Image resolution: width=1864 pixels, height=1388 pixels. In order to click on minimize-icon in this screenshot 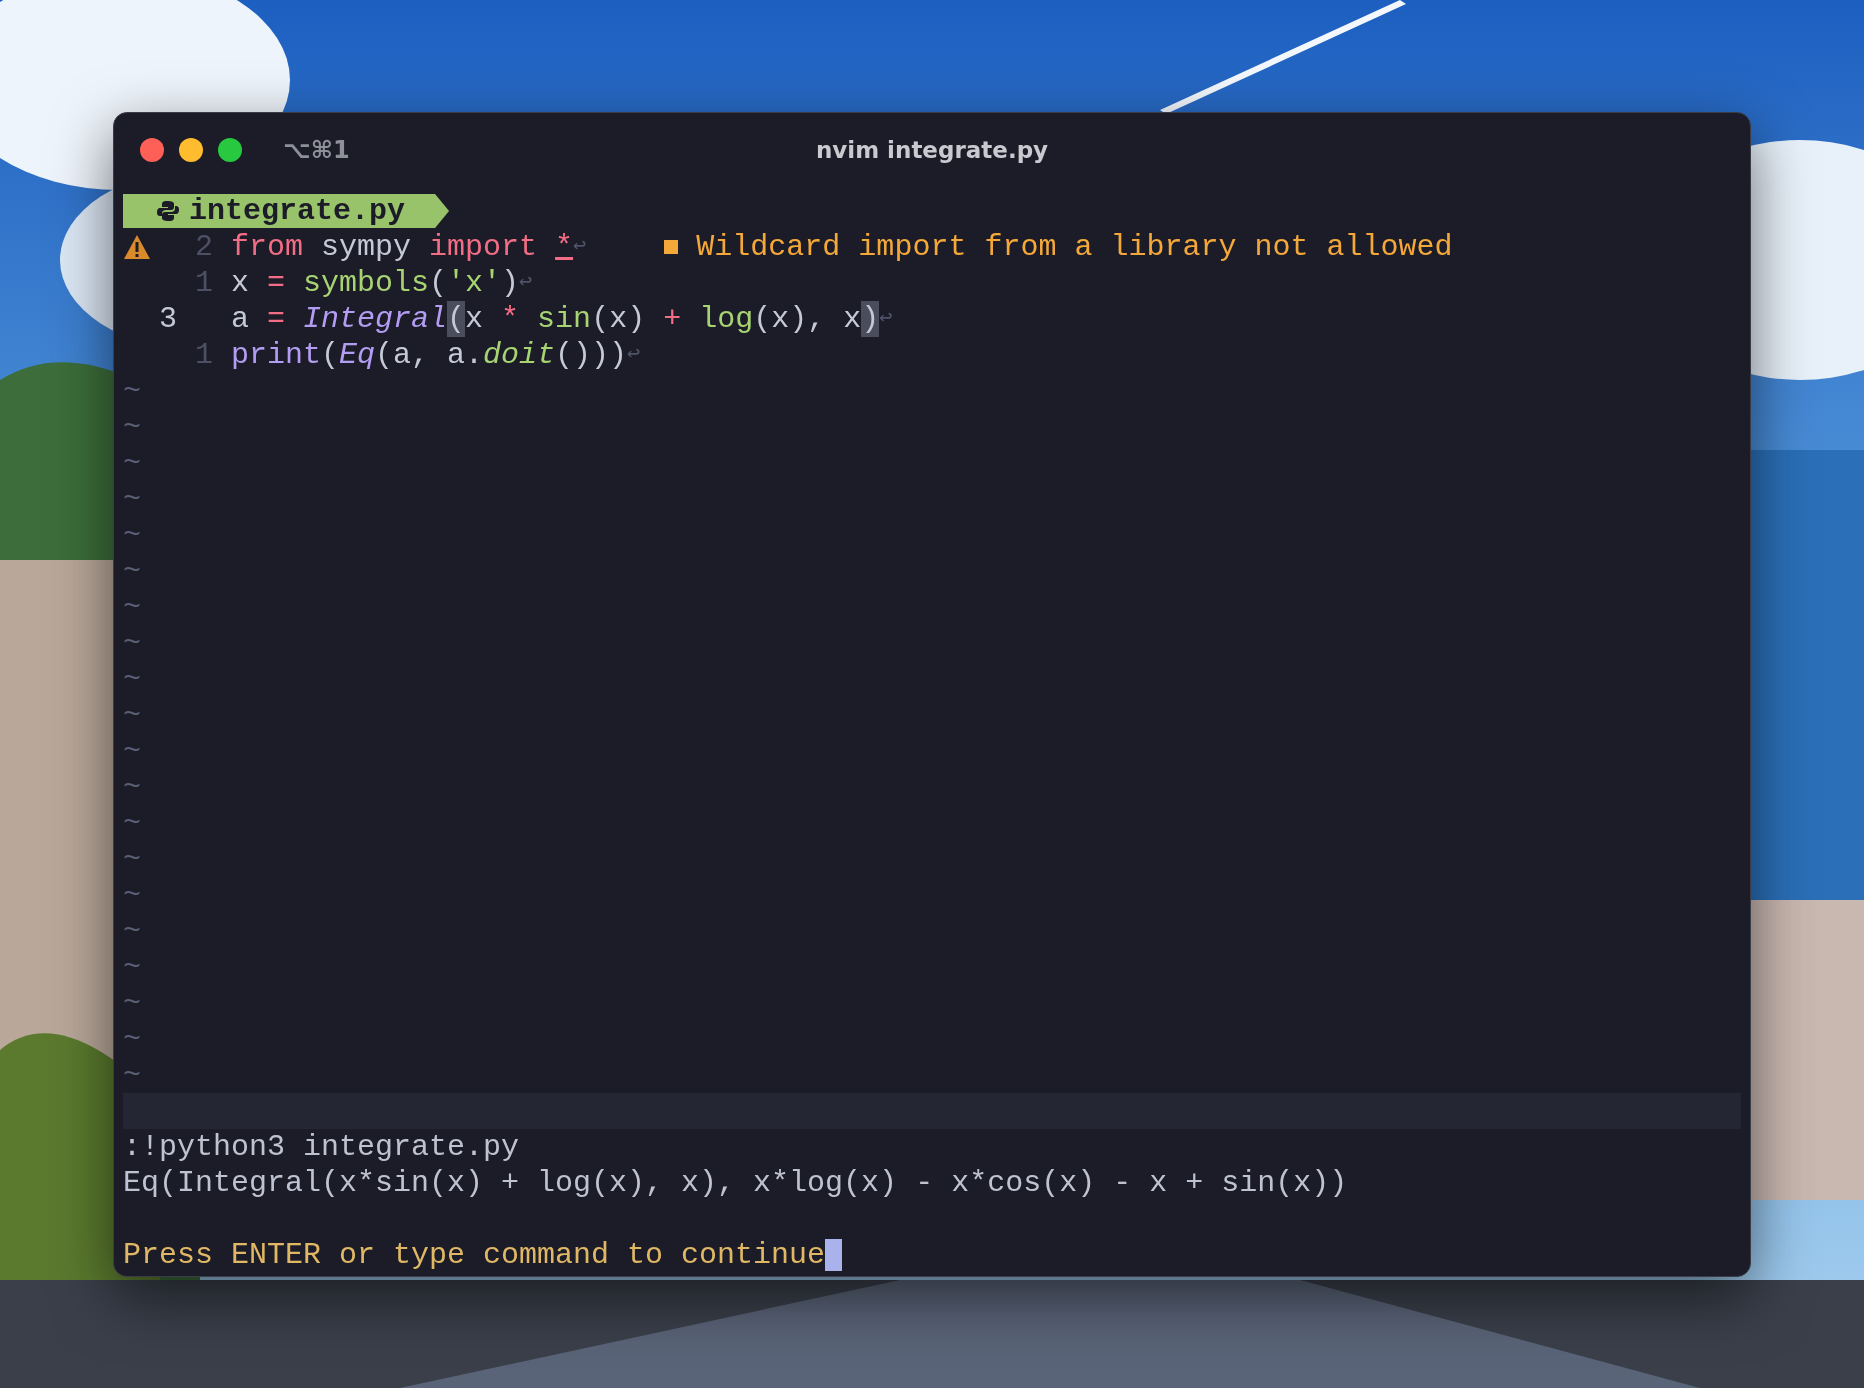, I will do `click(191, 150)`.